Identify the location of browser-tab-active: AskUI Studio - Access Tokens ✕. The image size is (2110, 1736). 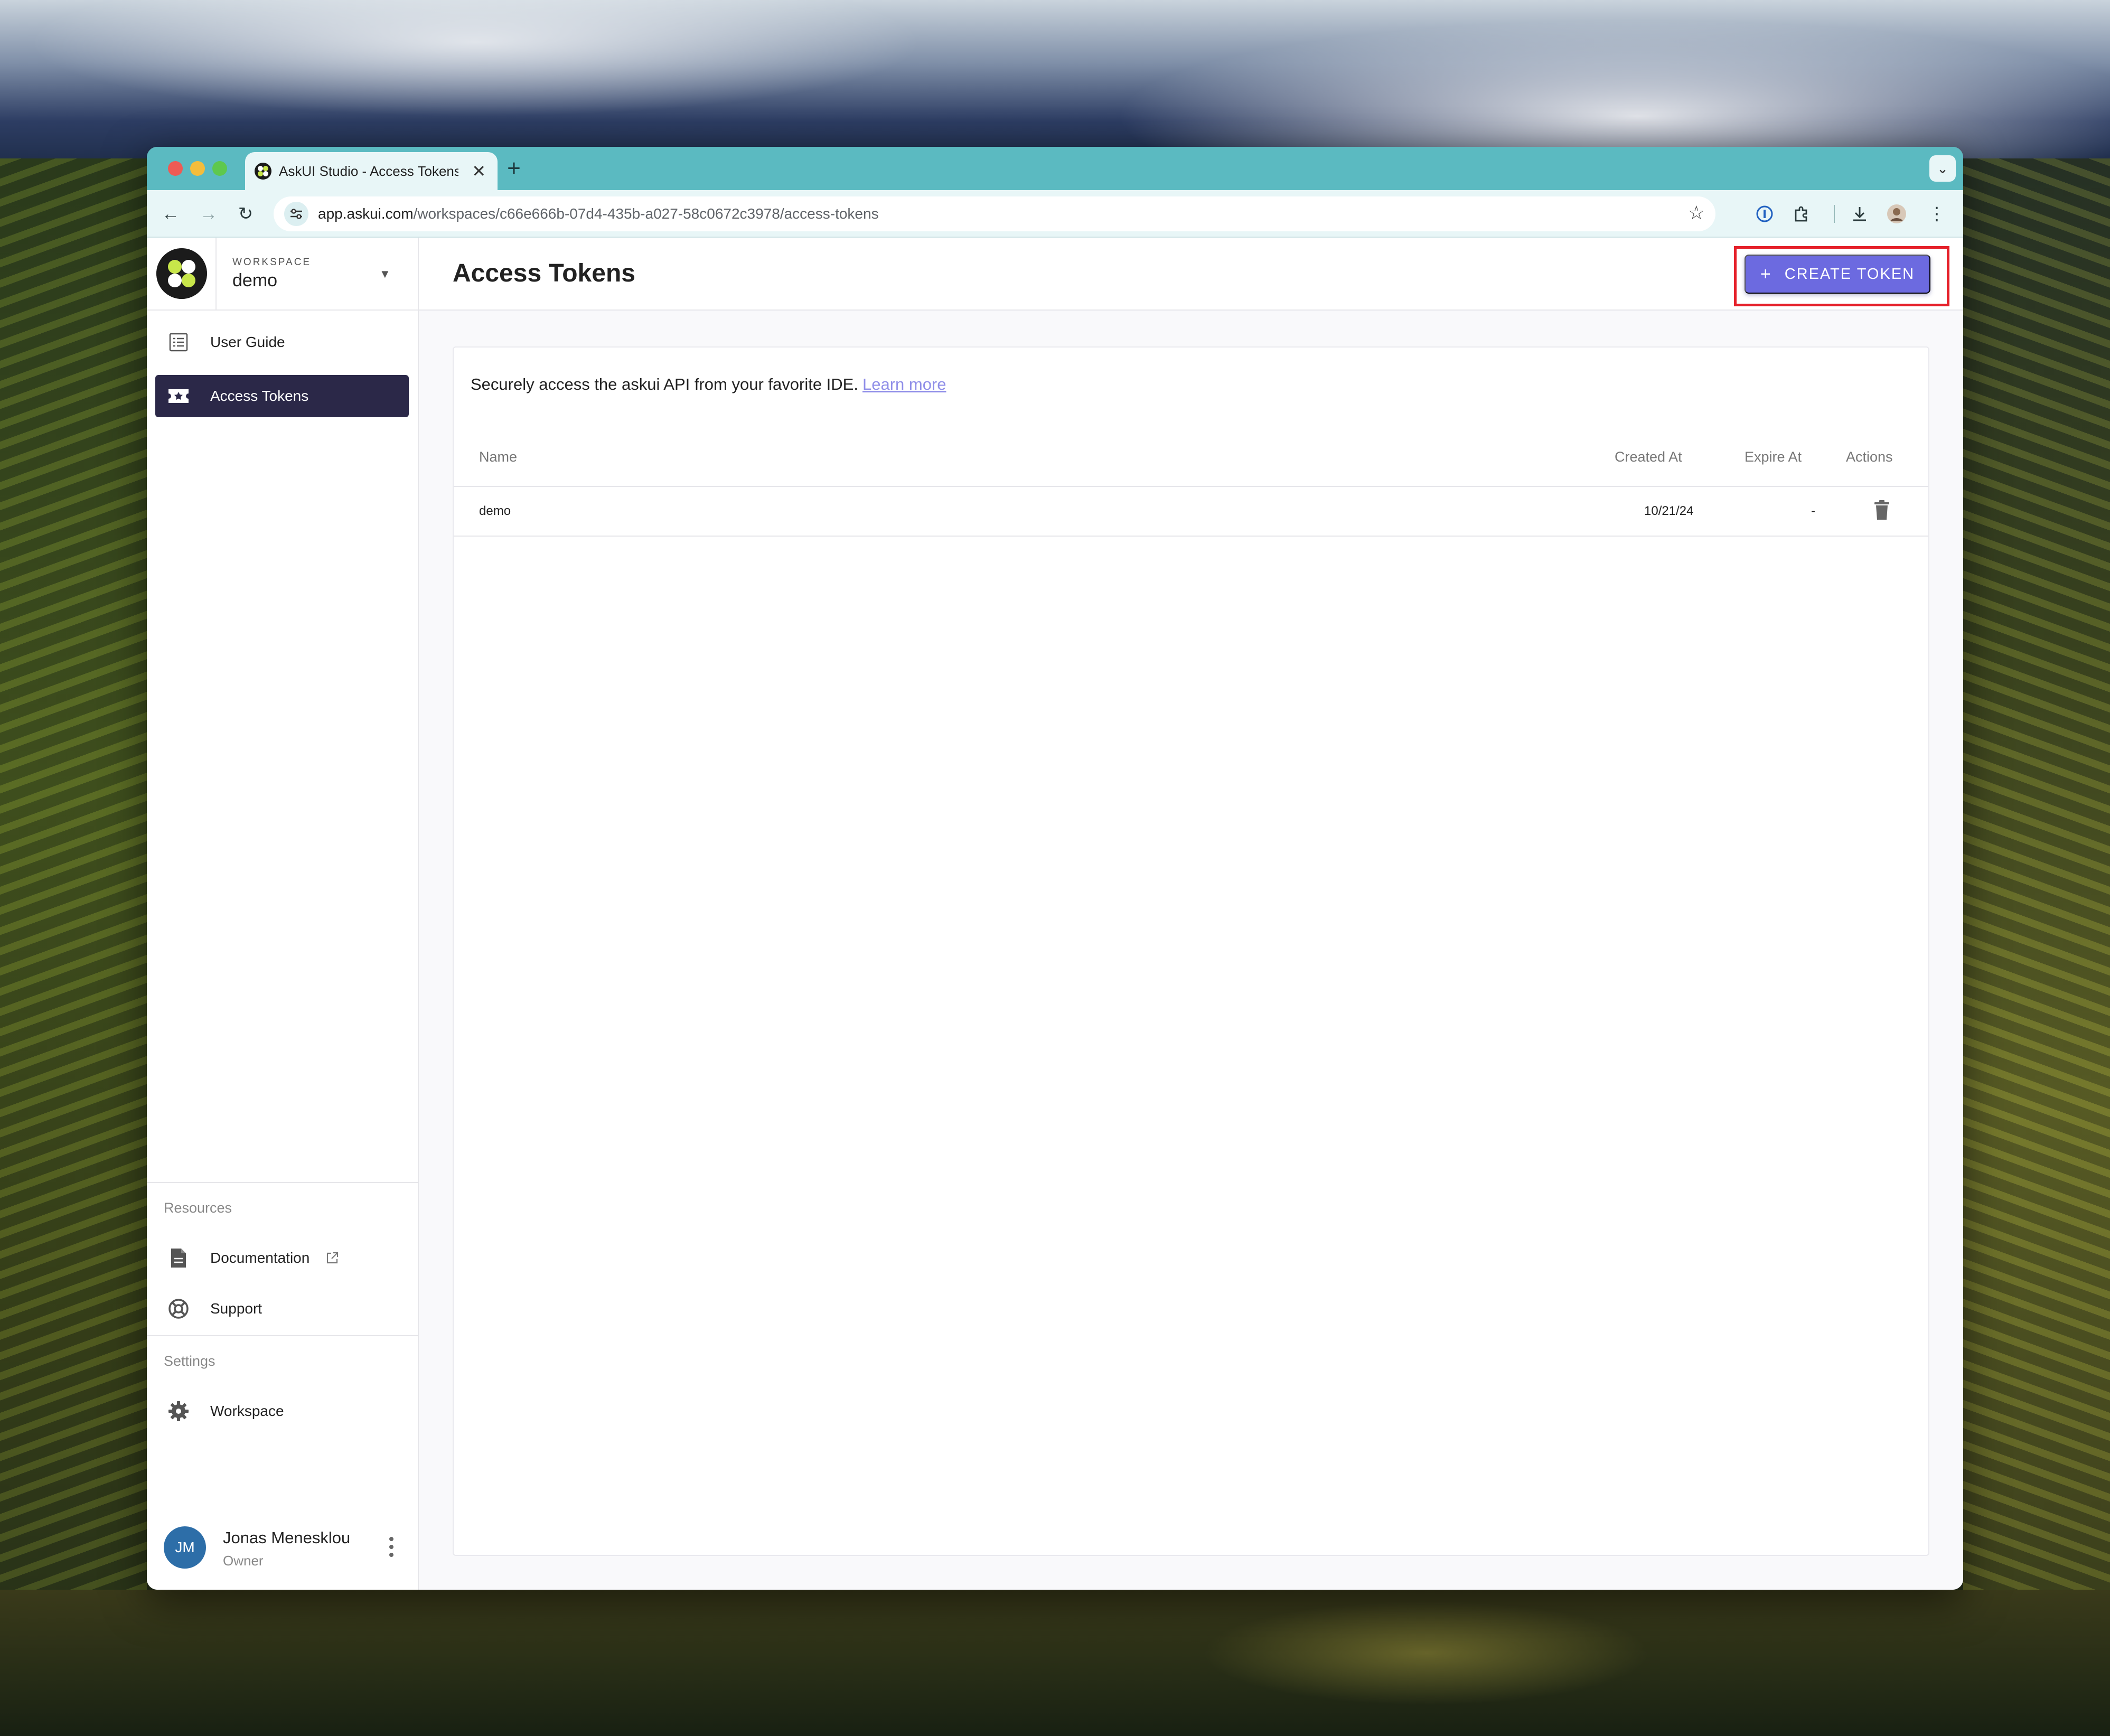
(371, 171).